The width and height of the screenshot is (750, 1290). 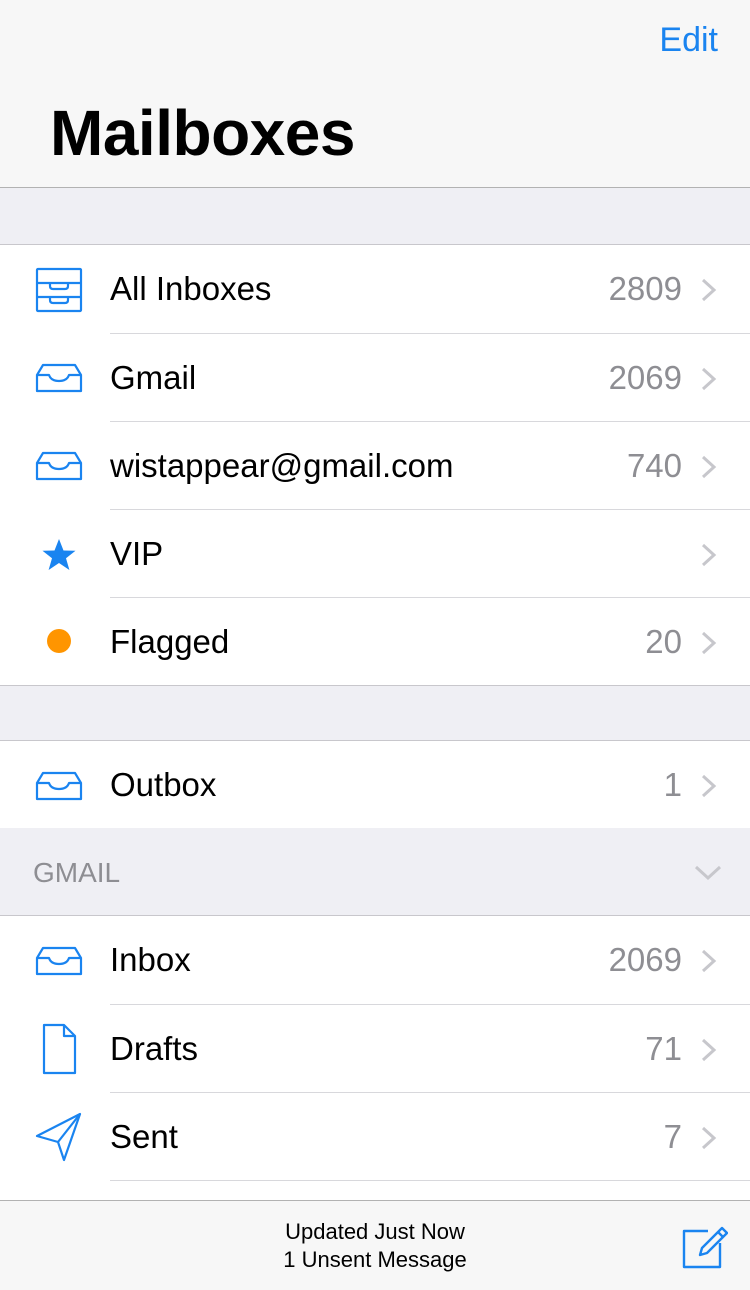 What do you see at coordinates (654, 465) in the screenshot?
I see `mailbox-count: 740` at bounding box center [654, 465].